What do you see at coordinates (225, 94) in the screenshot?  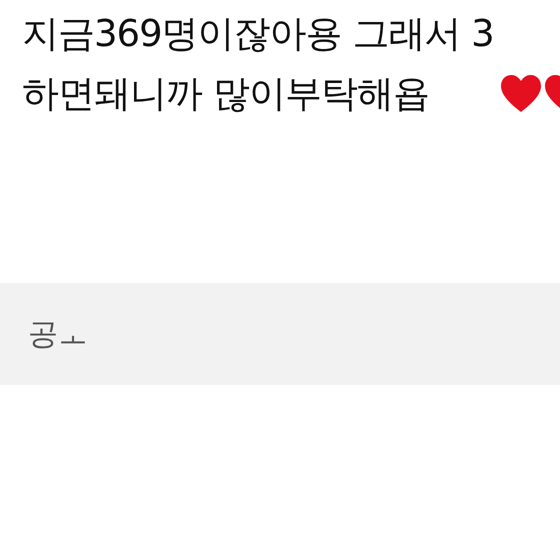 I see `post-text: 하면돼니까 많이부탁해욥` at bounding box center [225, 94].